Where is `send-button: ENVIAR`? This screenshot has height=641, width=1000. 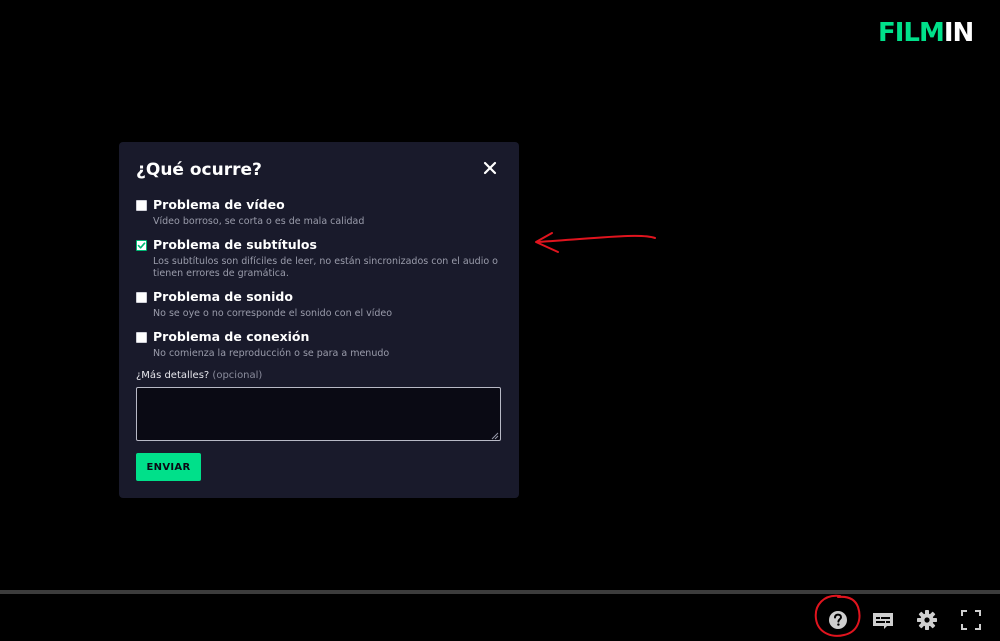
send-button: ENVIAR is located at coordinates (168, 467).